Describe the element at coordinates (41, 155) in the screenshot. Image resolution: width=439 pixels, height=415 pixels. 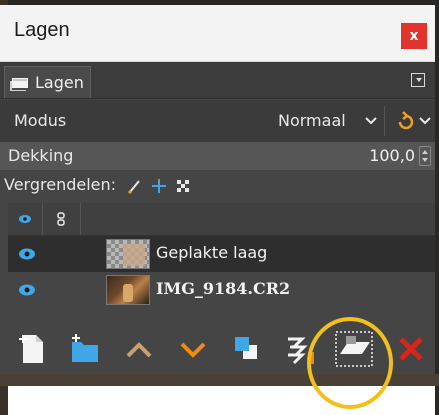
I see `opacity-label: Dekking` at that location.